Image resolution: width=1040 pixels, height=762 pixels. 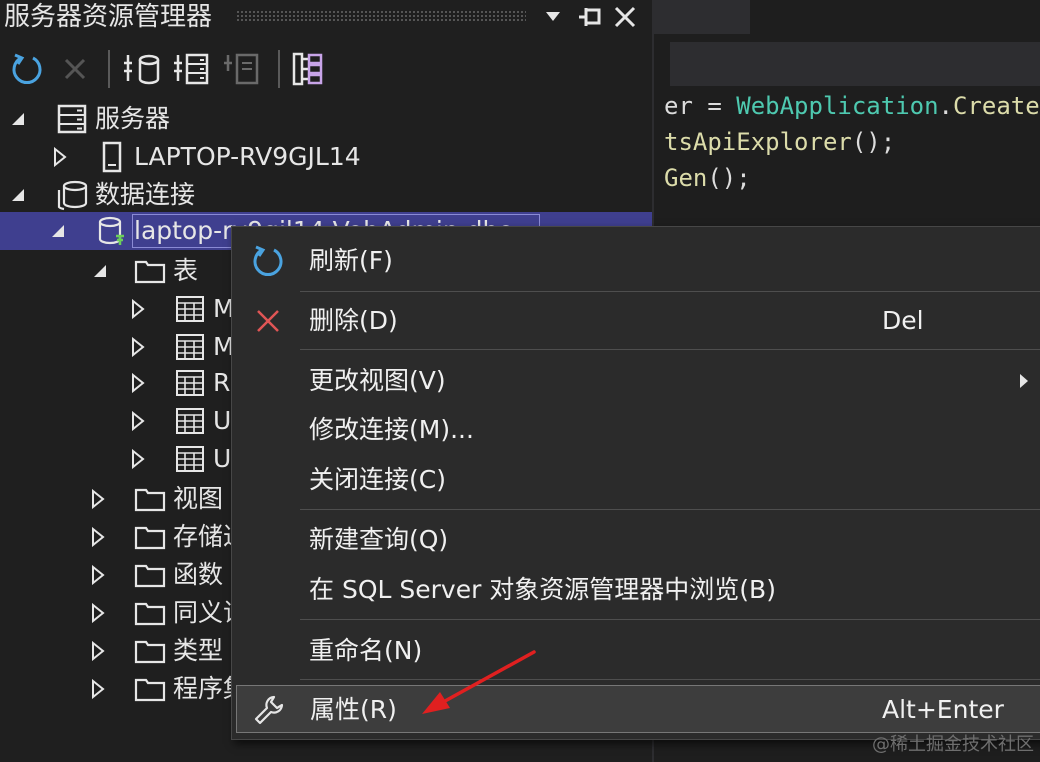 I want to click on menu-item-label: 属性(R), so click(x=353, y=709).